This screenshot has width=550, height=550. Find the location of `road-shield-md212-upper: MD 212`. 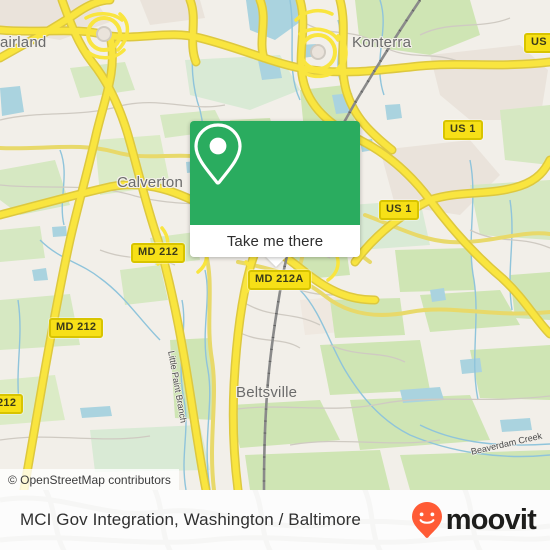

road-shield-md212-upper: MD 212 is located at coordinates (158, 253).